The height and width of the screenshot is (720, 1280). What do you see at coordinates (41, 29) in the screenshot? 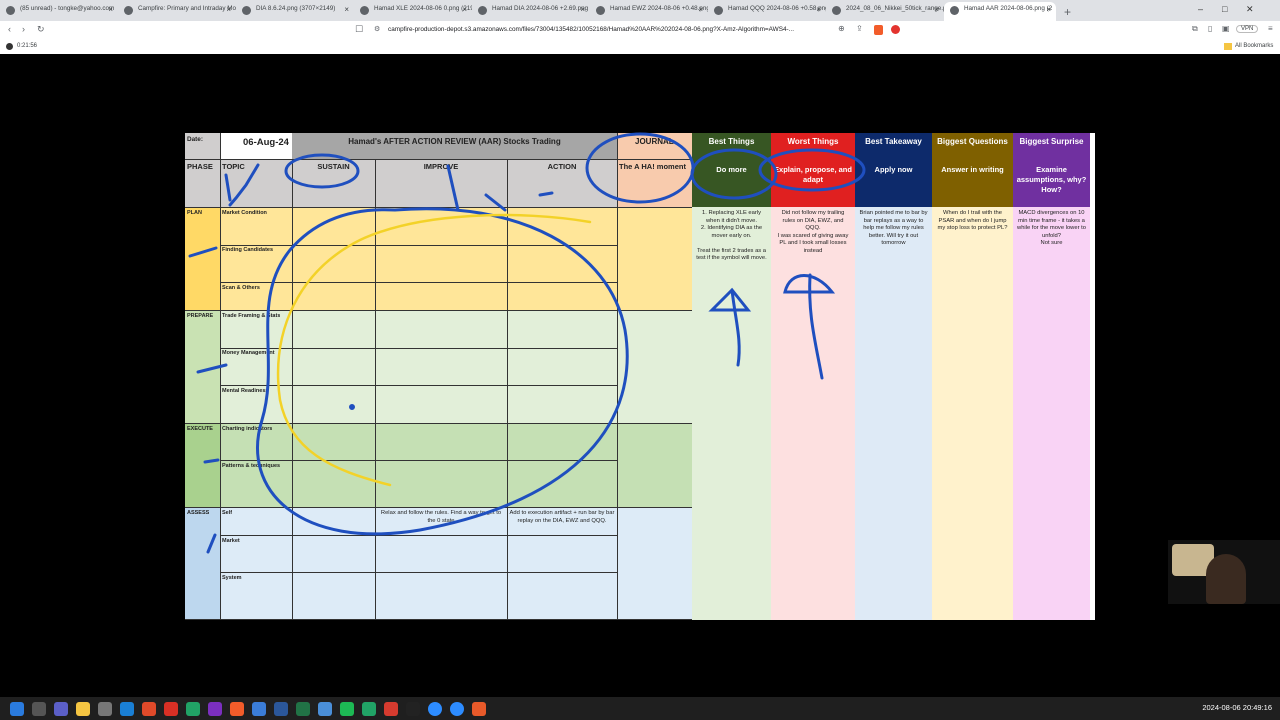
I see `reload-icon: ↻` at bounding box center [41, 29].